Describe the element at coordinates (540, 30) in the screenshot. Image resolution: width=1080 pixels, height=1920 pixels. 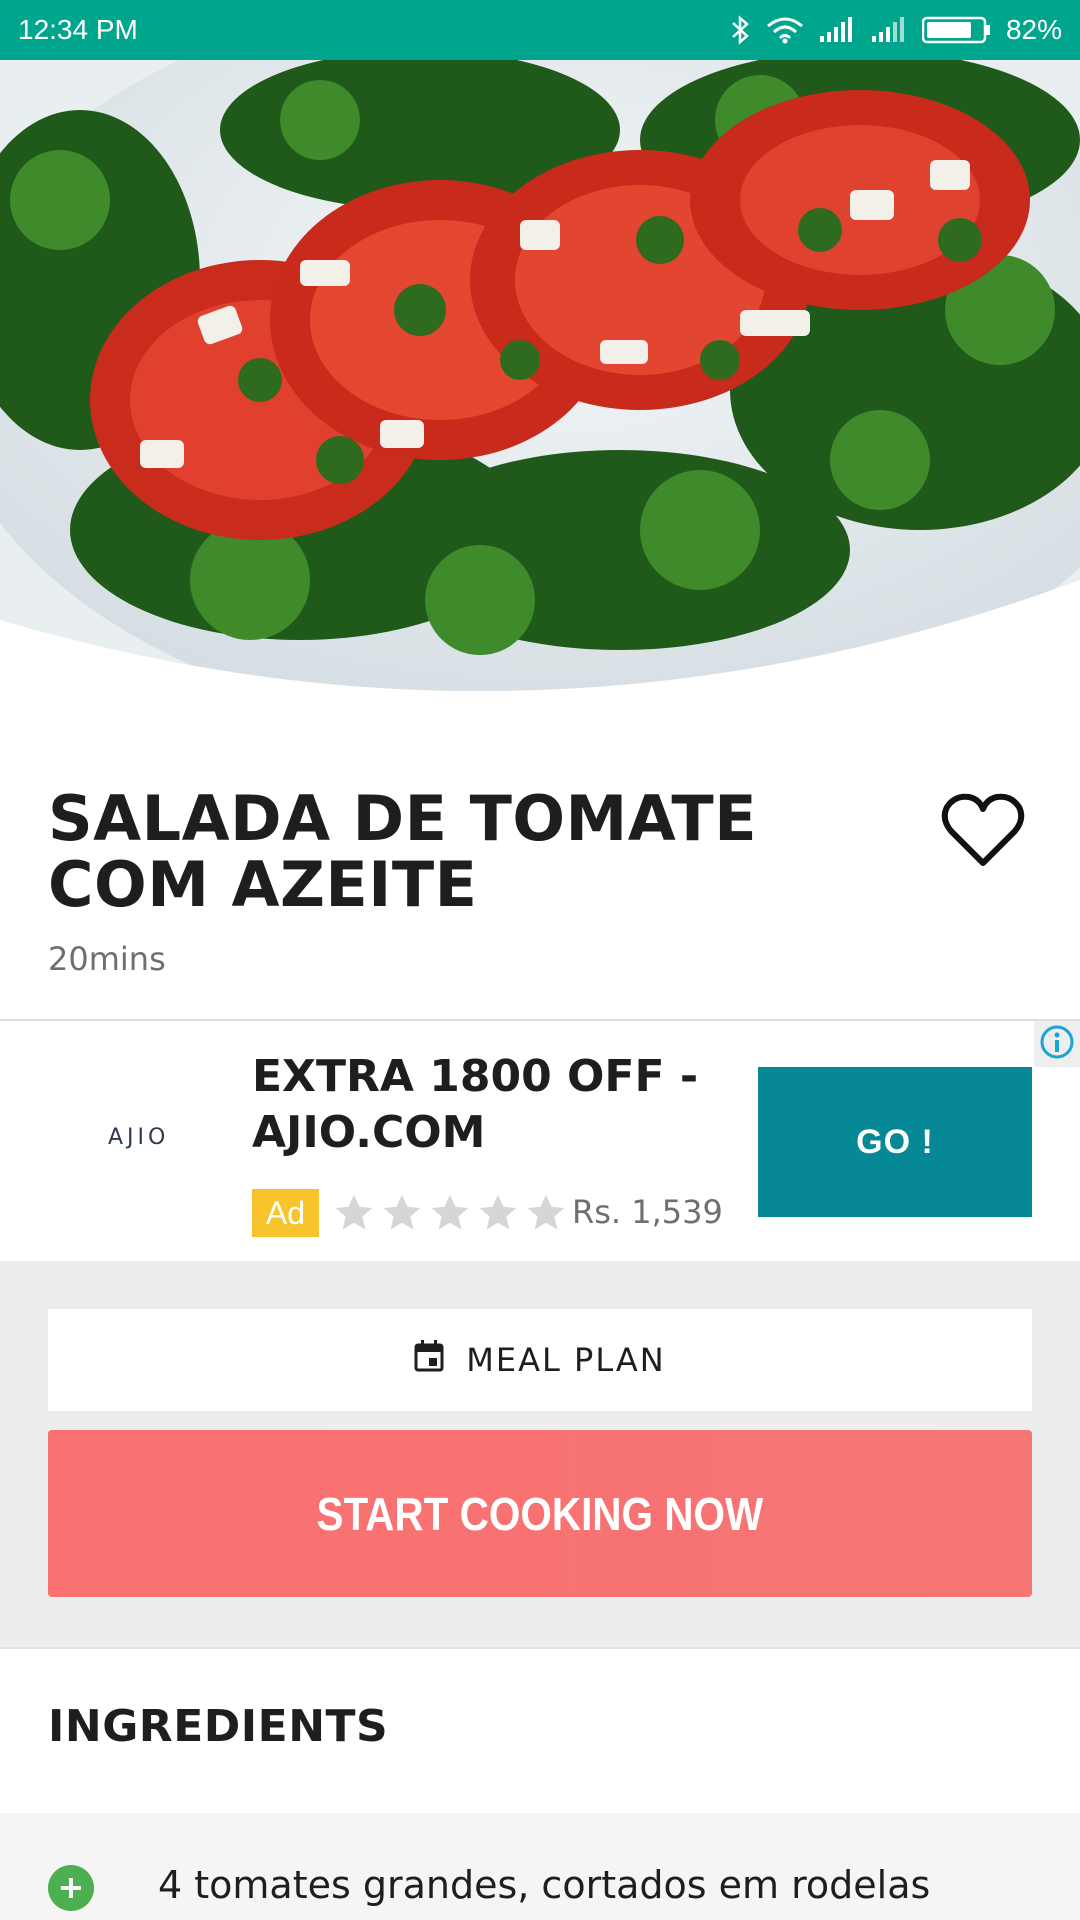
I see `status-bar: 12:34 PM 82%` at that location.